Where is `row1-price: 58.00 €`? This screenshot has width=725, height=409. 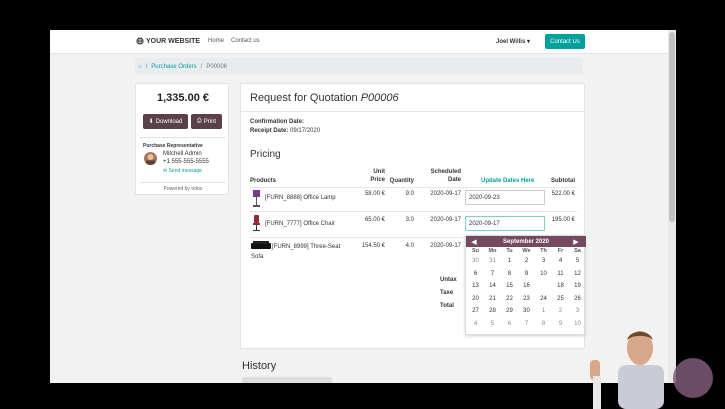 row1-price: 58.00 € is located at coordinates (374, 194).